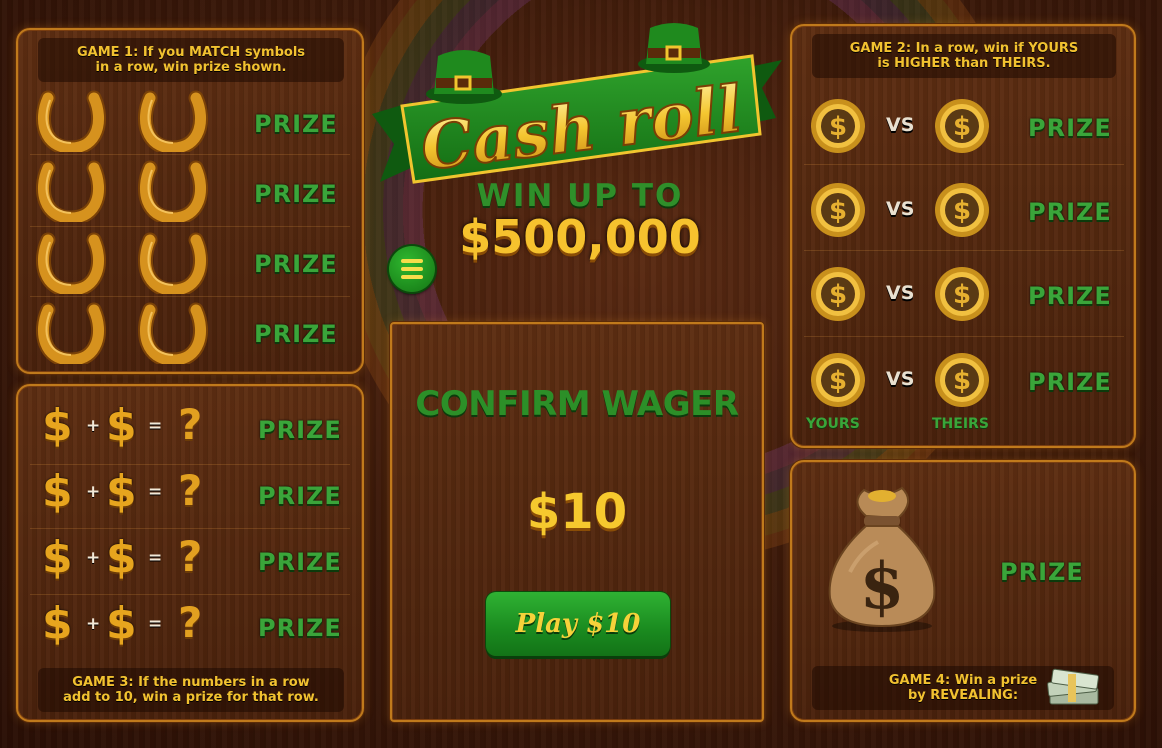  What do you see at coordinates (191, 67) in the screenshot?
I see `game1-rule-line2: in a row, win prize shown.` at bounding box center [191, 67].